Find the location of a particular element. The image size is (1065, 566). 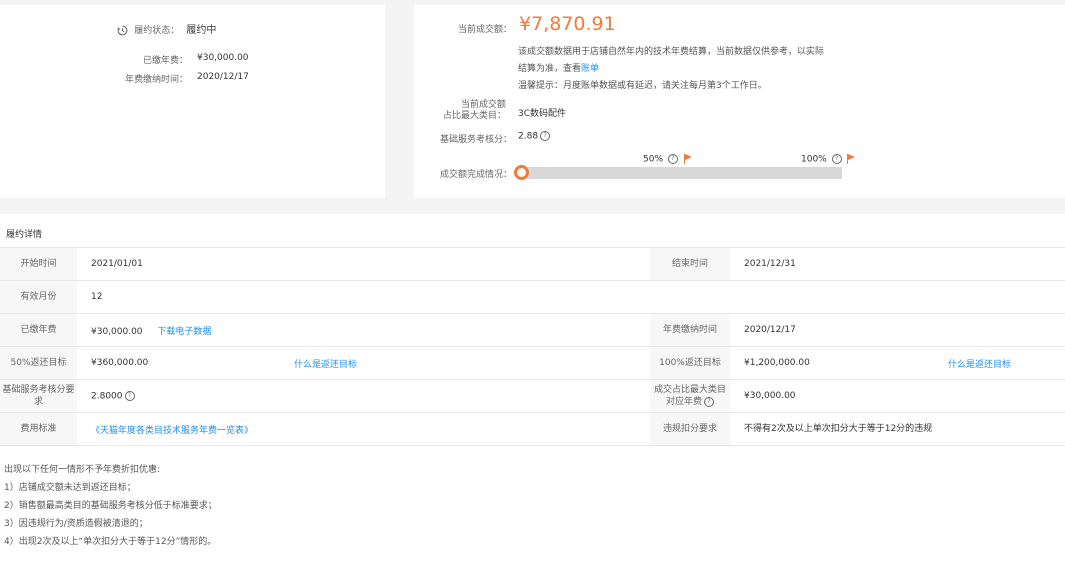

pay-time-label: 年费缴纳时间 is located at coordinates (690, 330).